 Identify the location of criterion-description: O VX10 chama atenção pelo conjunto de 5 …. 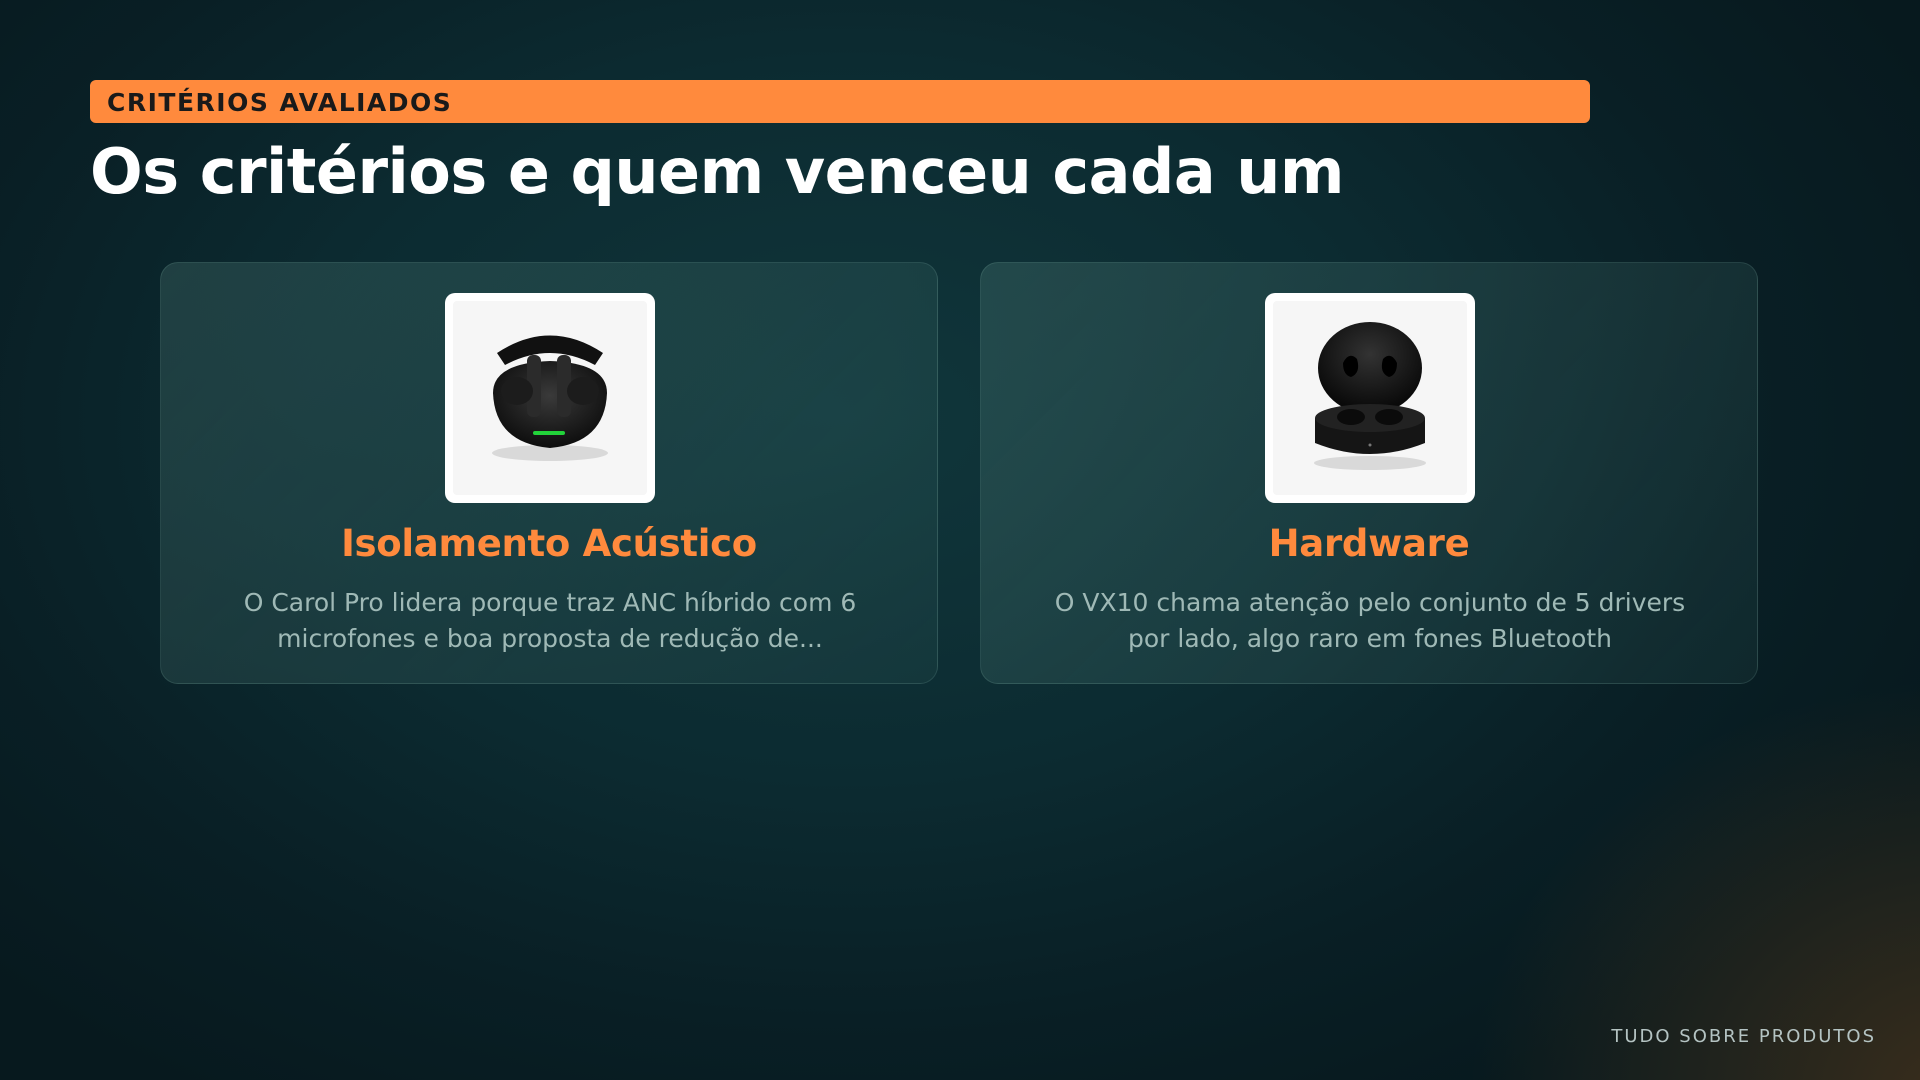
(1370, 620).